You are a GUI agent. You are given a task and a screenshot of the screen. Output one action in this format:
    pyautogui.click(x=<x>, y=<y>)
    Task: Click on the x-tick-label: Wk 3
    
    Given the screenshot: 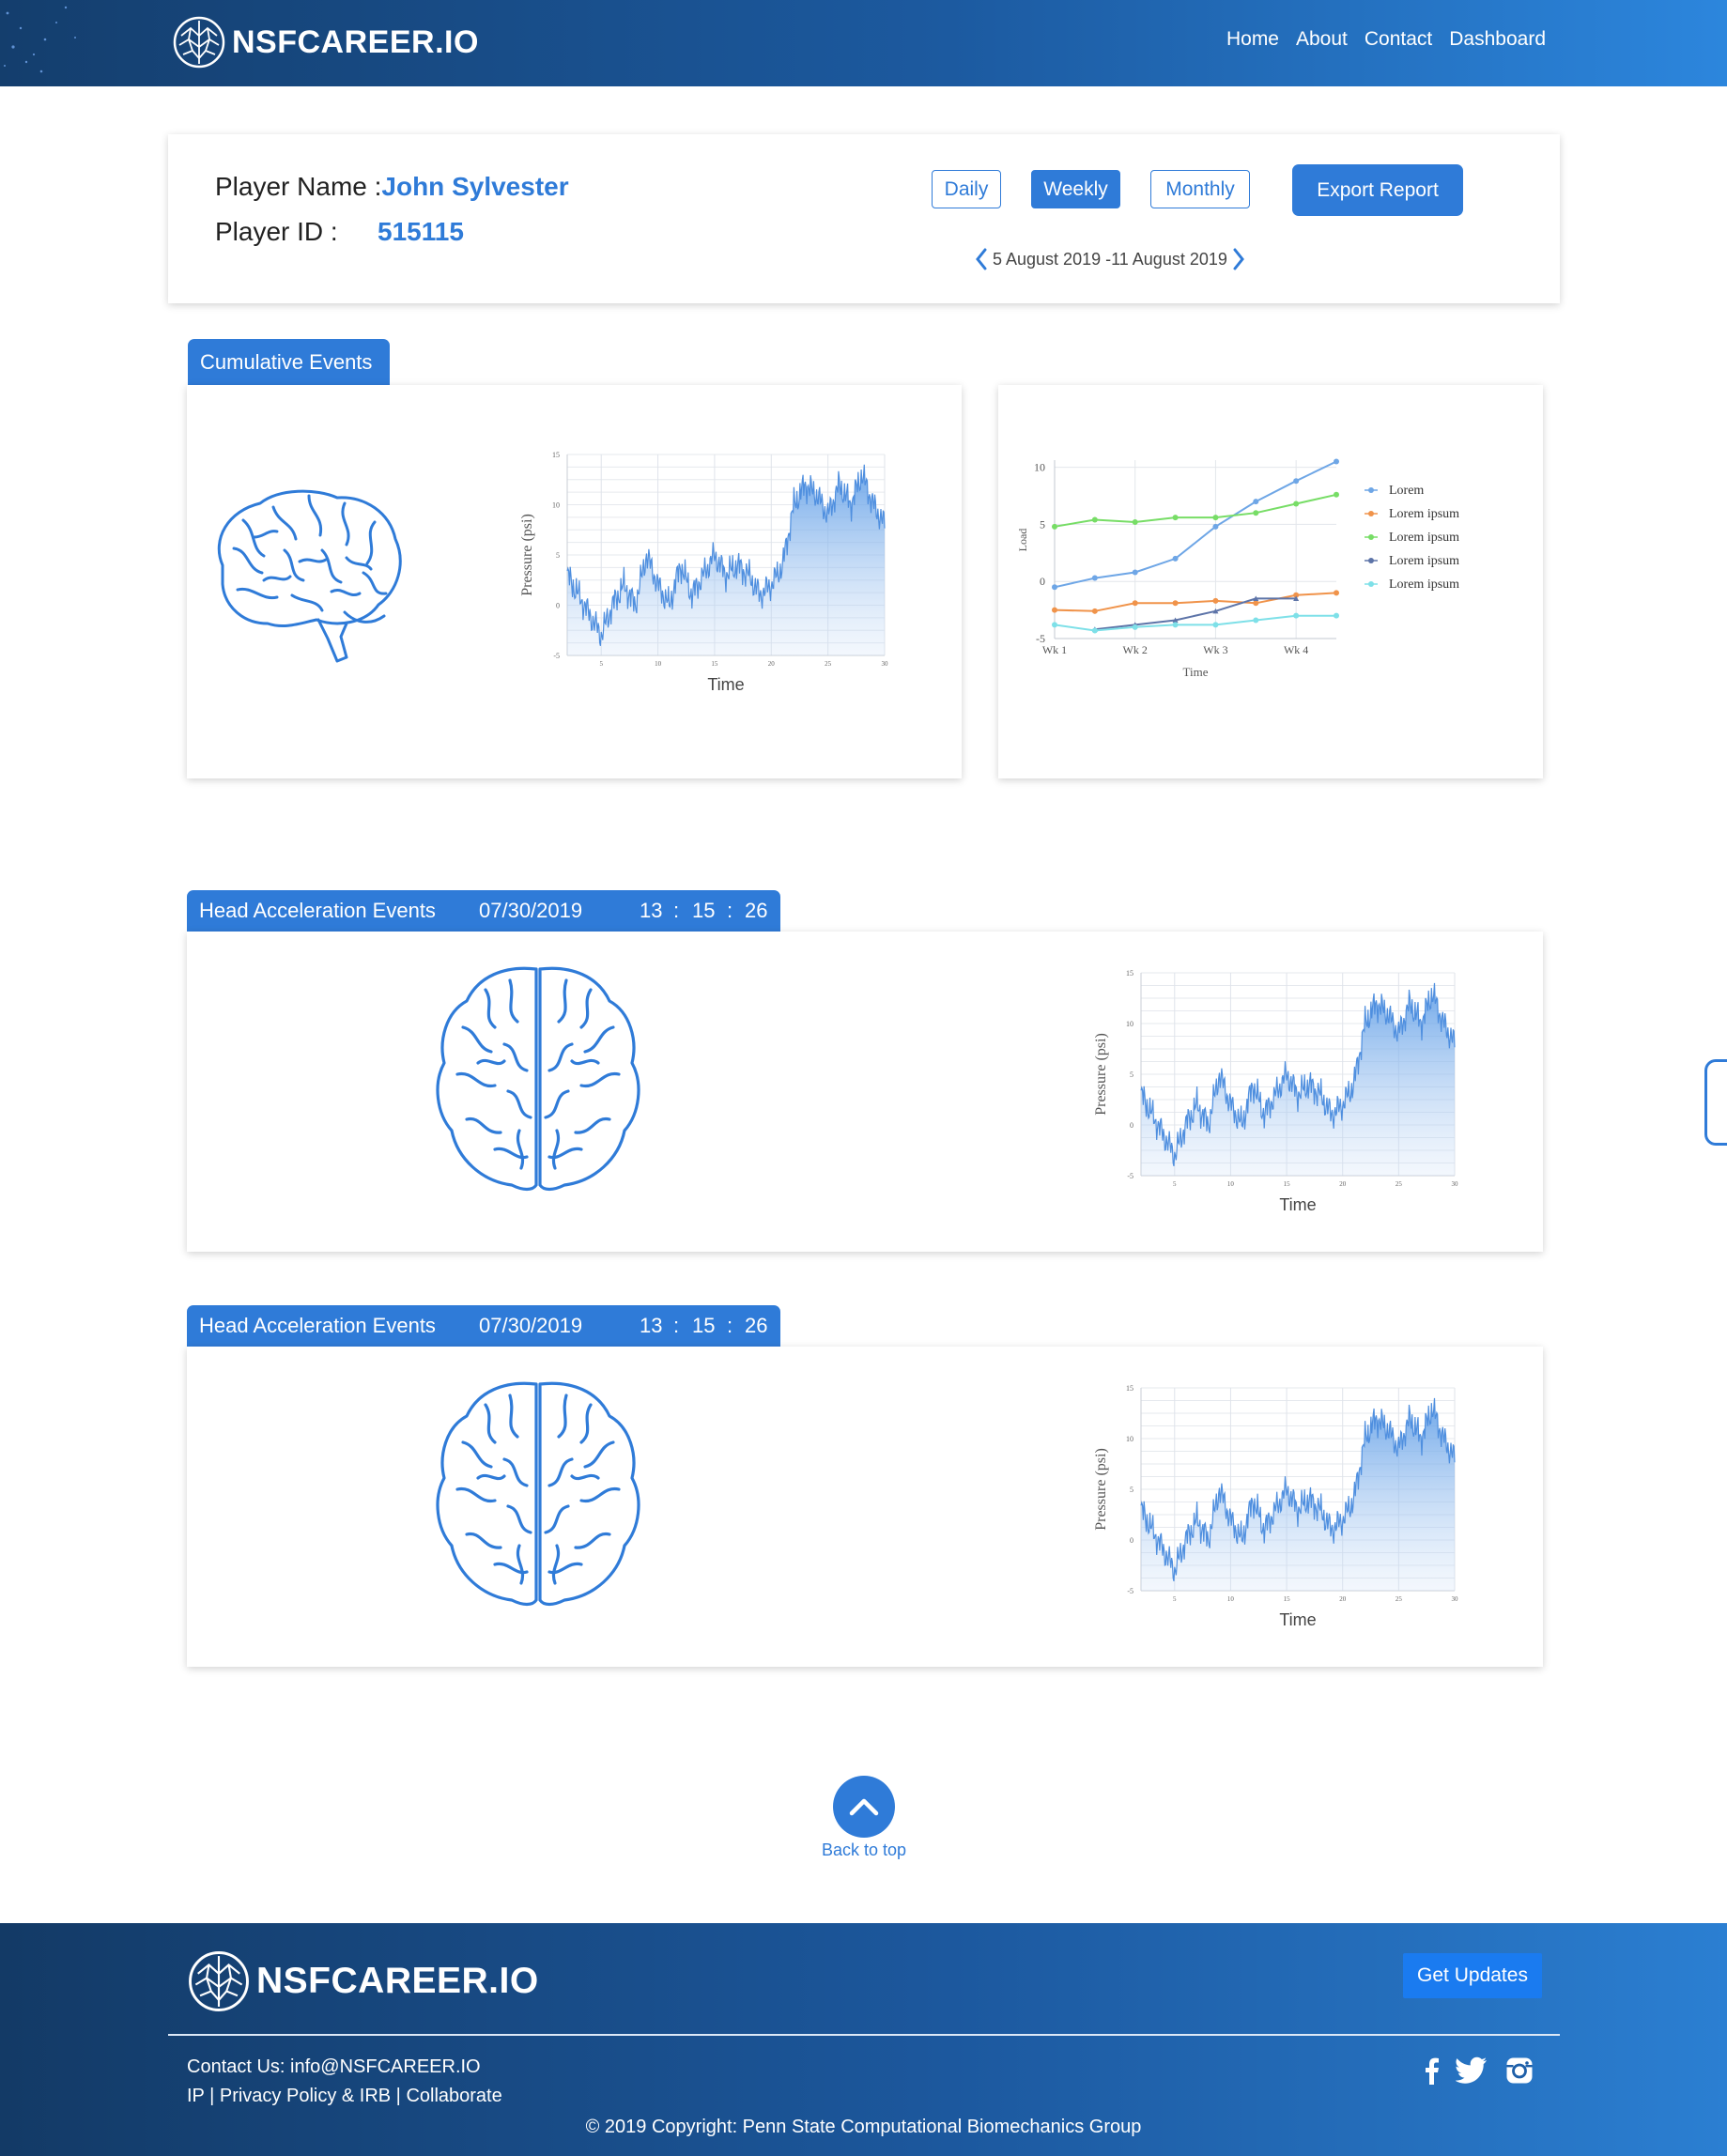 What is the action you would take?
    pyautogui.click(x=1215, y=649)
    